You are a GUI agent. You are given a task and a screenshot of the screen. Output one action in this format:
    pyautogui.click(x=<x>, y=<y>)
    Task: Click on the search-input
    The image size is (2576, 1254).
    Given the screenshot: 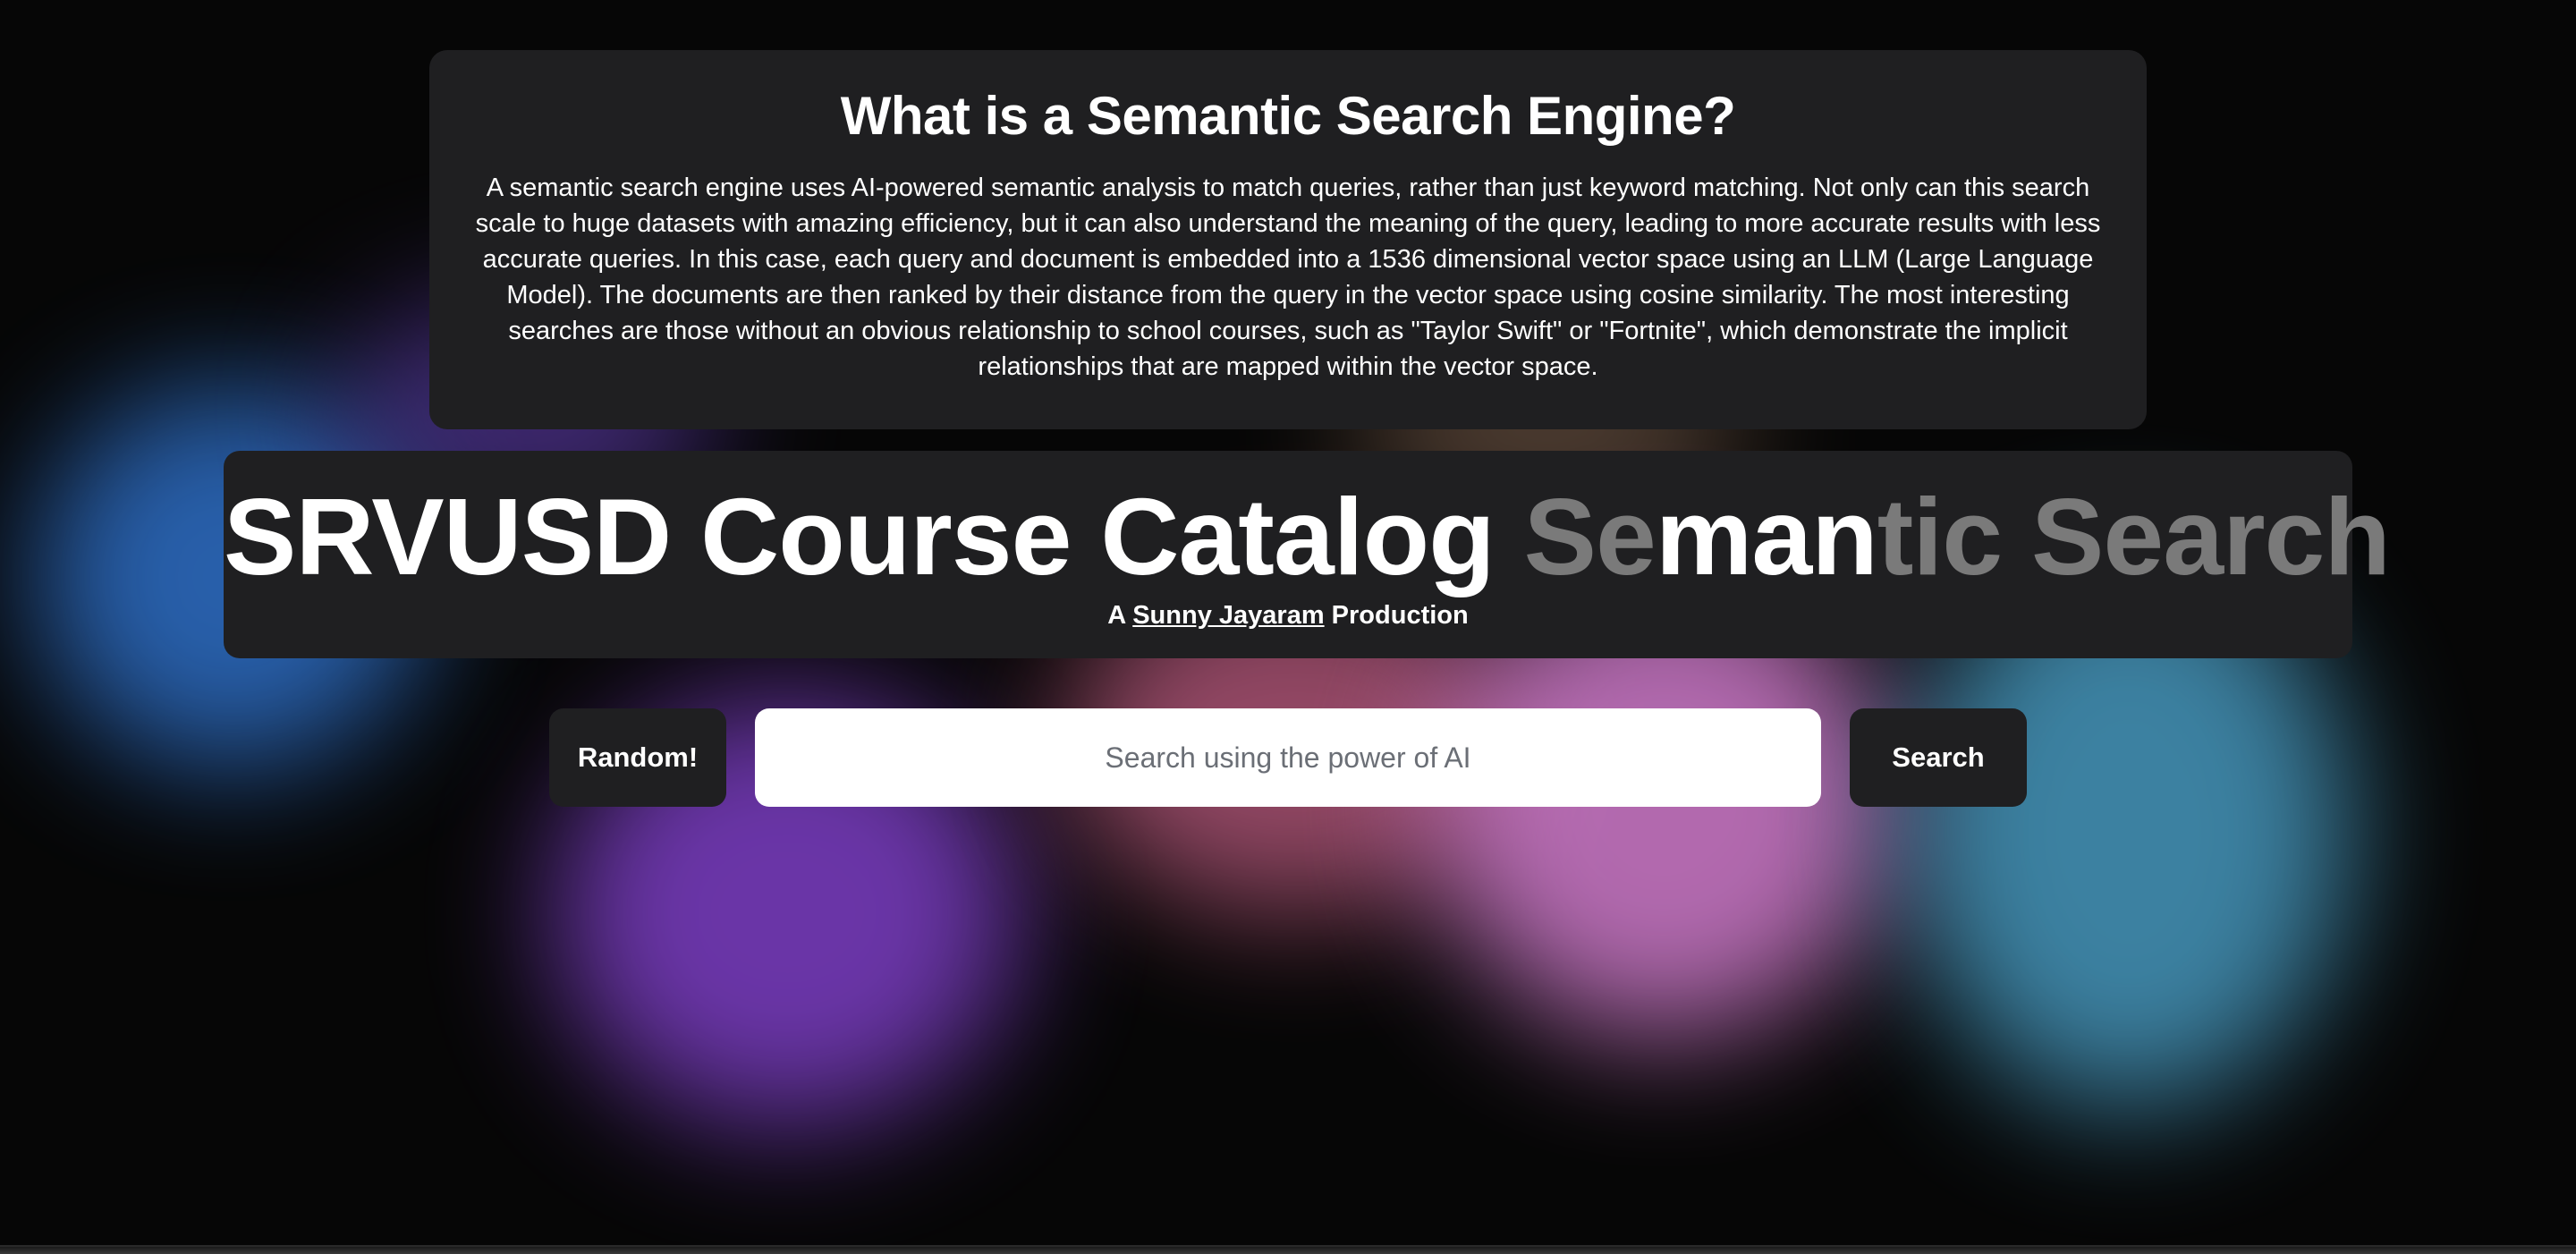 What is the action you would take?
    pyautogui.click(x=1288, y=757)
    